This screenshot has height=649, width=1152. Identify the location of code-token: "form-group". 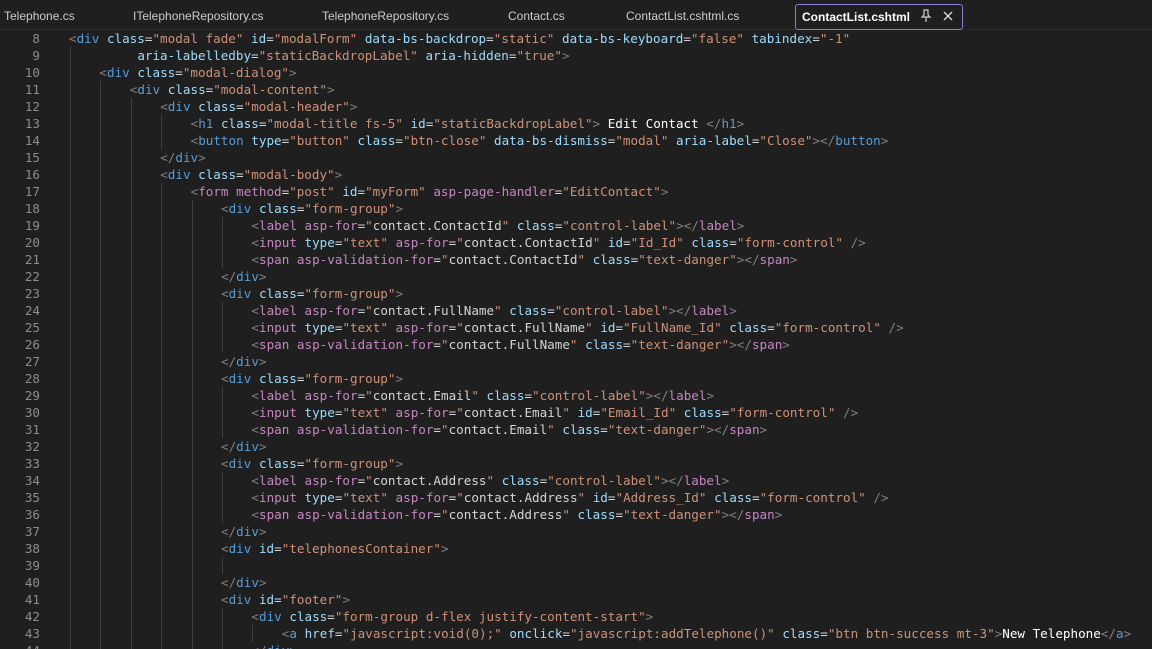
(350, 208).